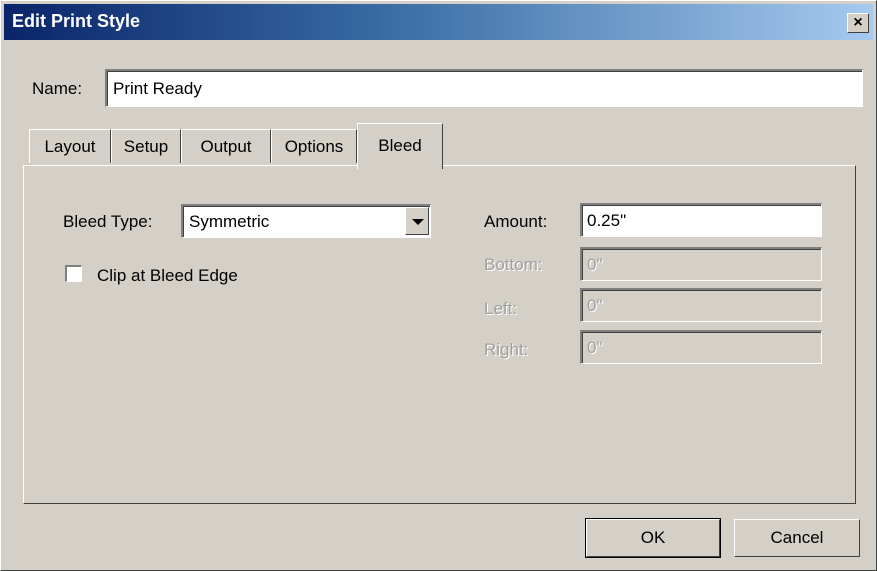  I want to click on chevron-down-icon, so click(418, 222).